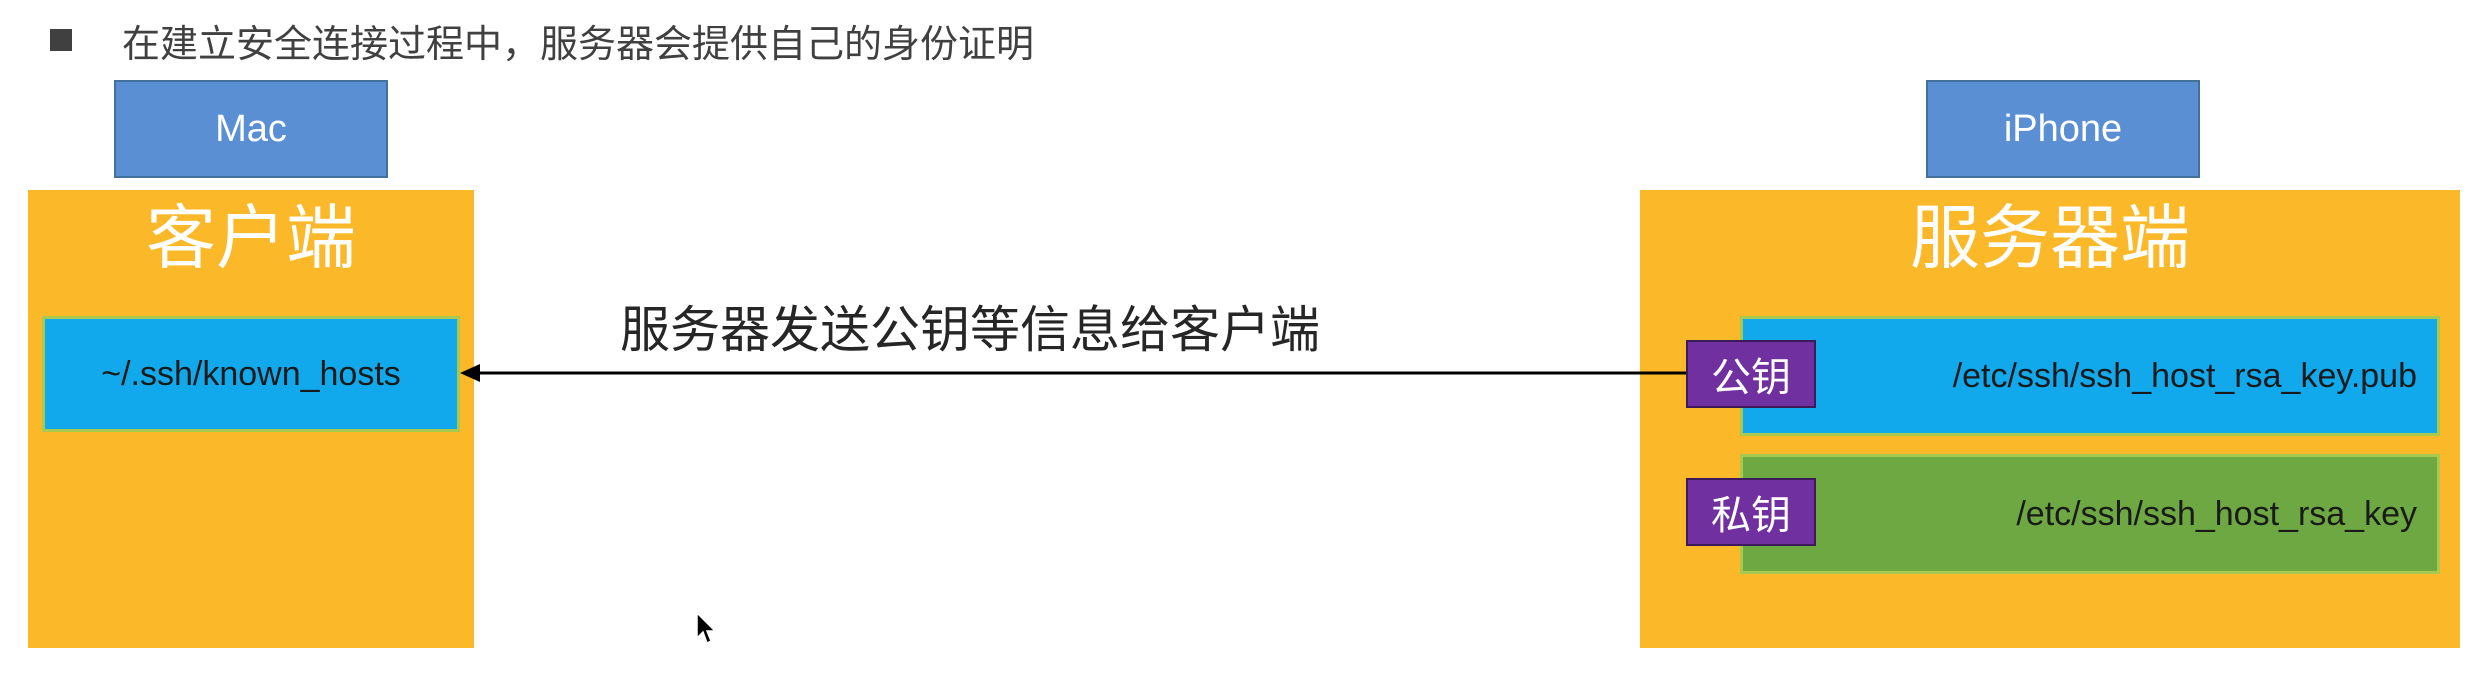  What do you see at coordinates (470, 373) in the screenshot?
I see `arrow-head` at bounding box center [470, 373].